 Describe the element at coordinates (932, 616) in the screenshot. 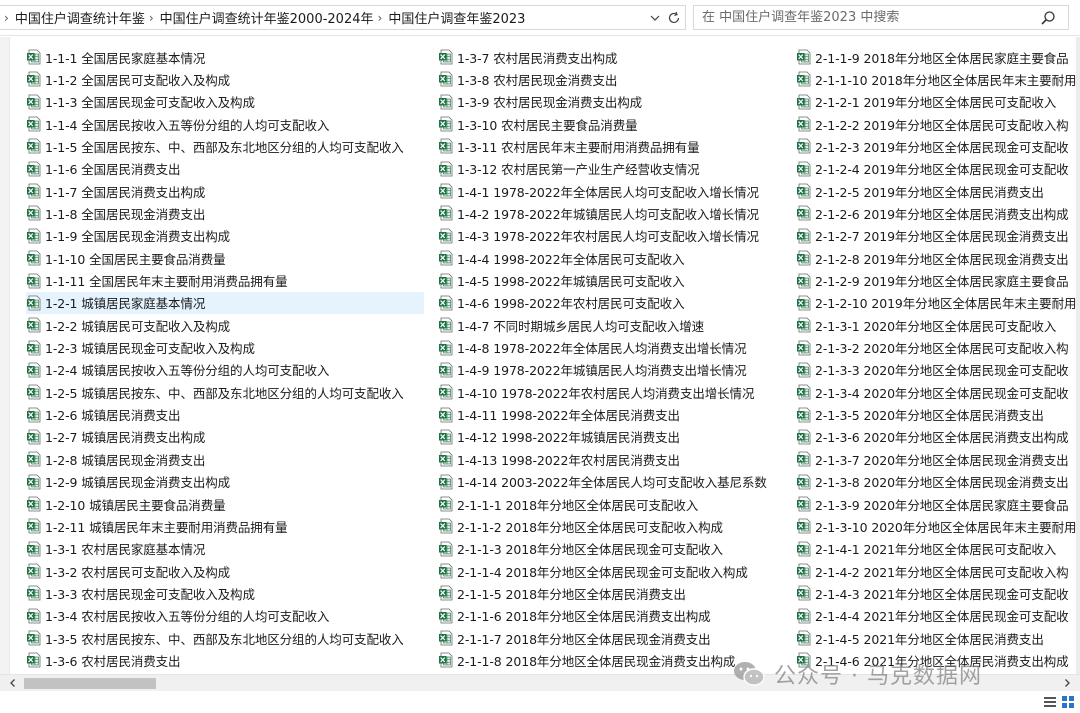

I see `file-item: 2-1-4-4 2021年分地区全体居民现金可支配收` at that location.